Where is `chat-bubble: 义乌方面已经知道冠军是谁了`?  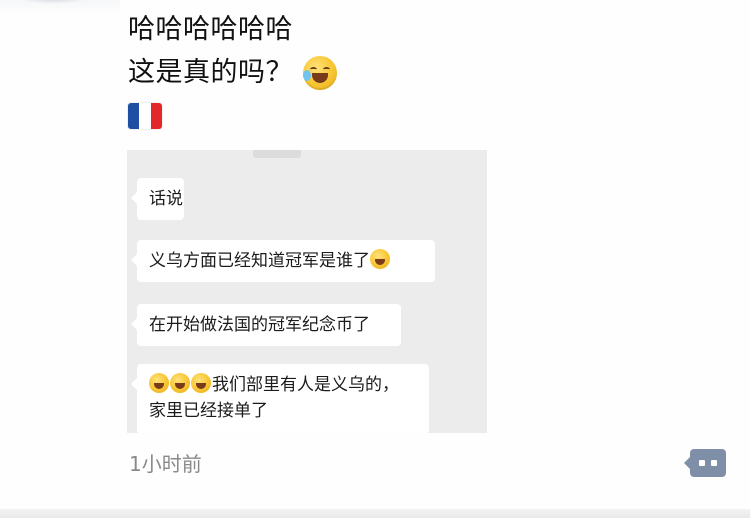 chat-bubble: 义乌方面已经知道冠军是谁了 is located at coordinates (283, 261).